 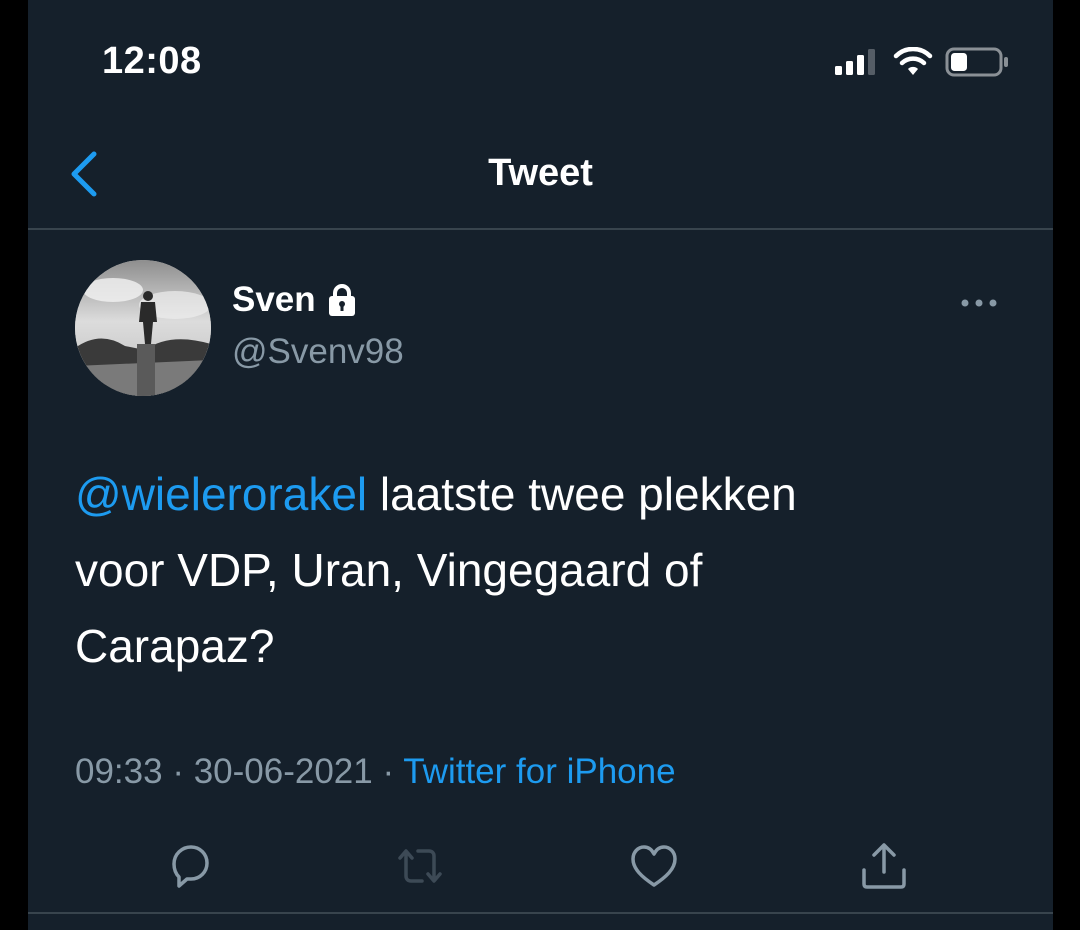 What do you see at coordinates (582, 494) in the screenshot?
I see `tweet-text-line-1: laatste twee plekken` at bounding box center [582, 494].